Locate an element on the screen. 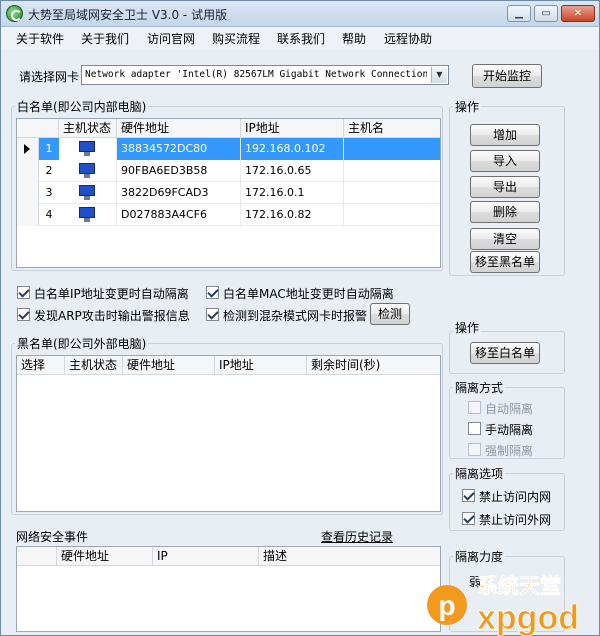  promisc-alert-label: 检测到混杂模式网卡时报警 is located at coordinates (295, 316).